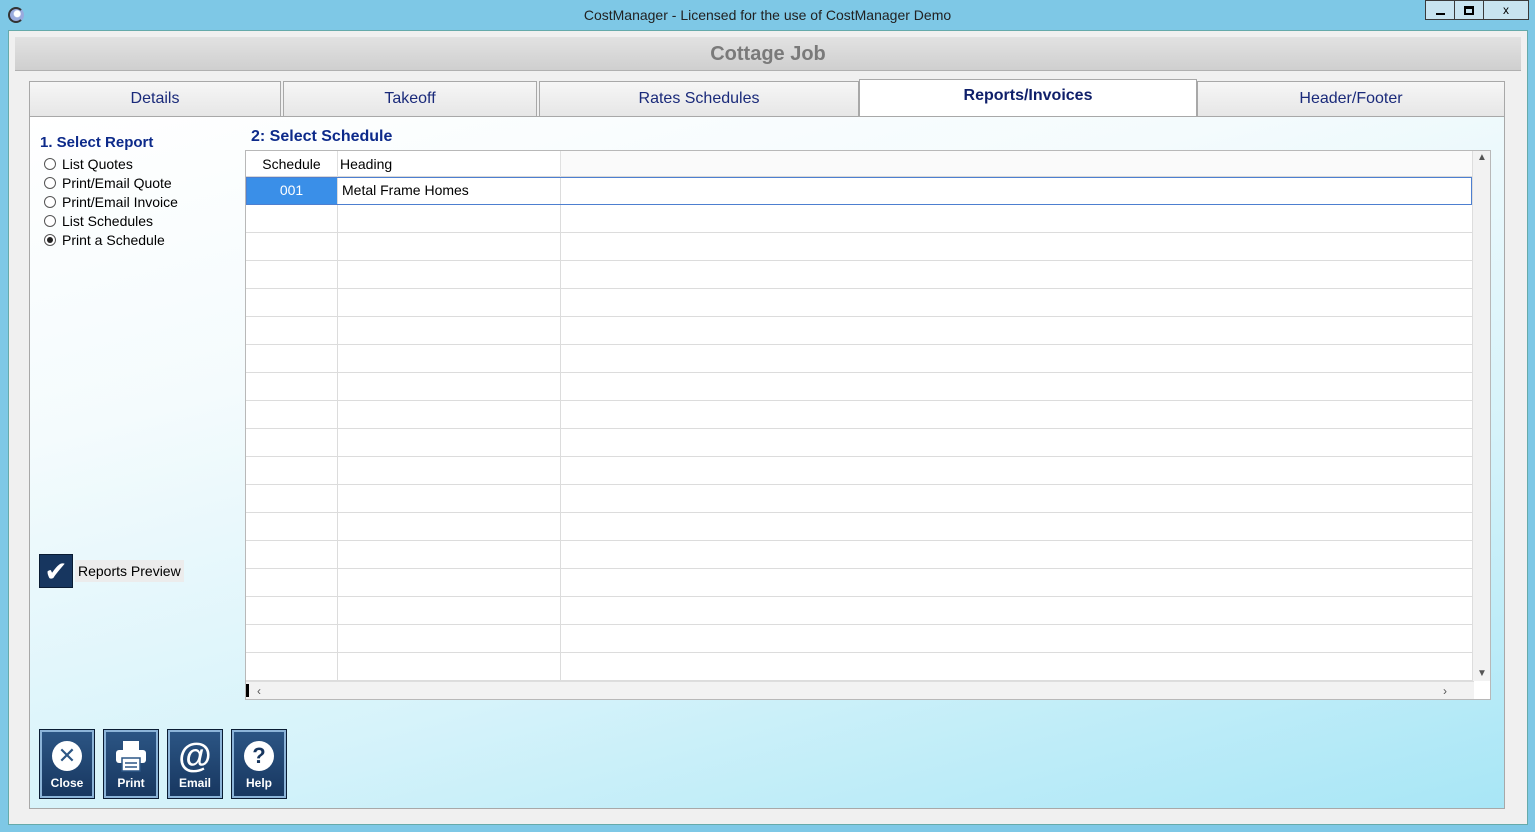 The image size is (1535, 832). I want to click on column-header-heading: Heading, so click(449, 164).